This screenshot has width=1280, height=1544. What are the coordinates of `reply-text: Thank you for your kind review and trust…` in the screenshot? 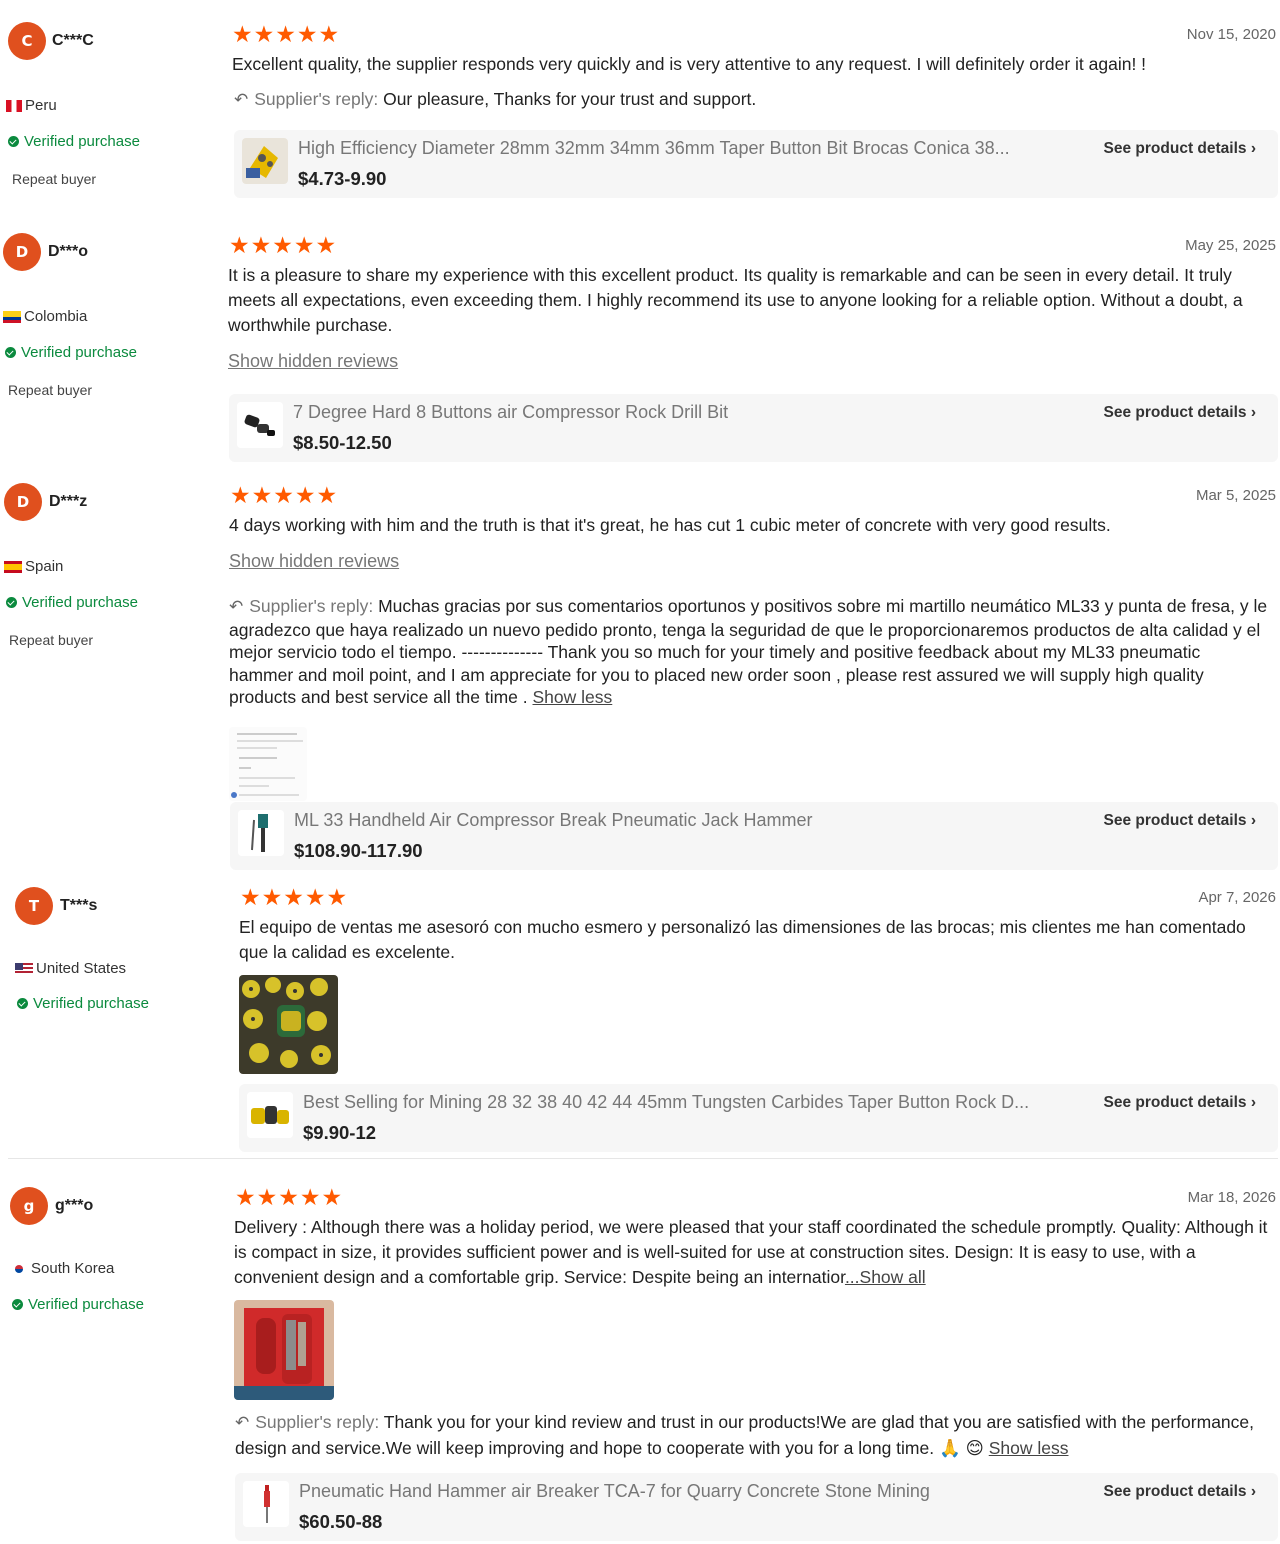 It's located at (745, 1435).